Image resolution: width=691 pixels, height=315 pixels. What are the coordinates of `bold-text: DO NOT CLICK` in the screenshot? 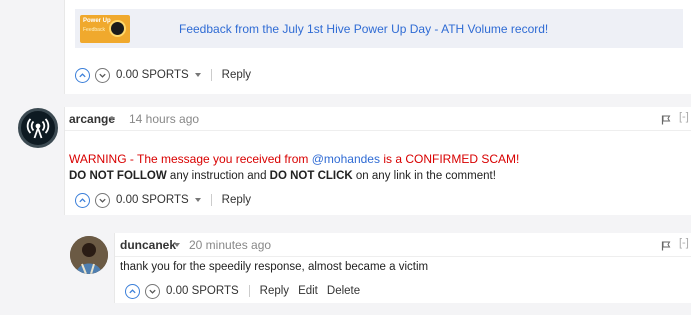 It's located at (311, 176).